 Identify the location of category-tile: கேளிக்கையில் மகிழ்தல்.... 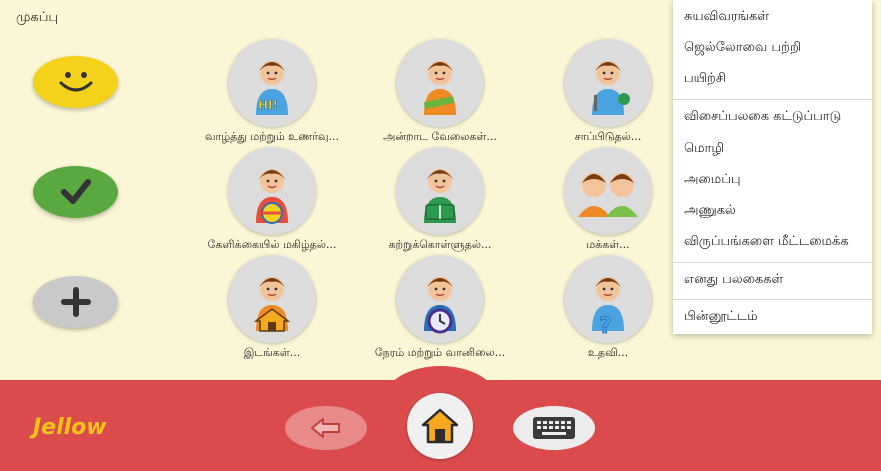
(272, 200).